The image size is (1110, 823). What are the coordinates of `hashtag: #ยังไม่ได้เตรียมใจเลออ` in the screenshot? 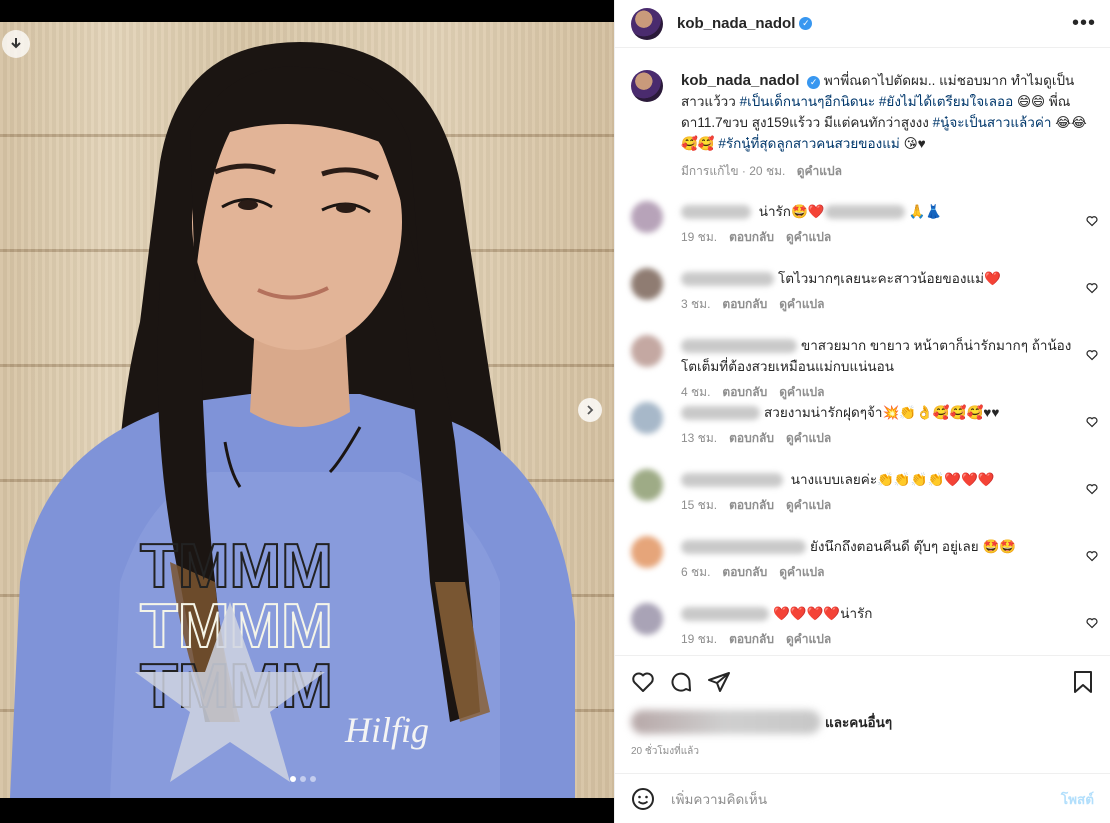 It's located at (946, 101).